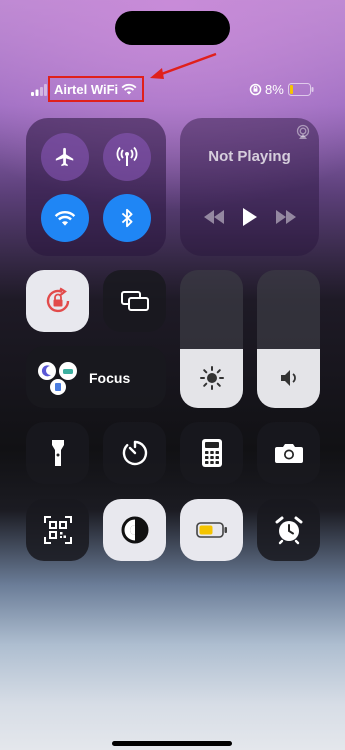 Image resolution: width=345 pixels, height=750 pixels. I want to click on play-icon, so click(250, 217).